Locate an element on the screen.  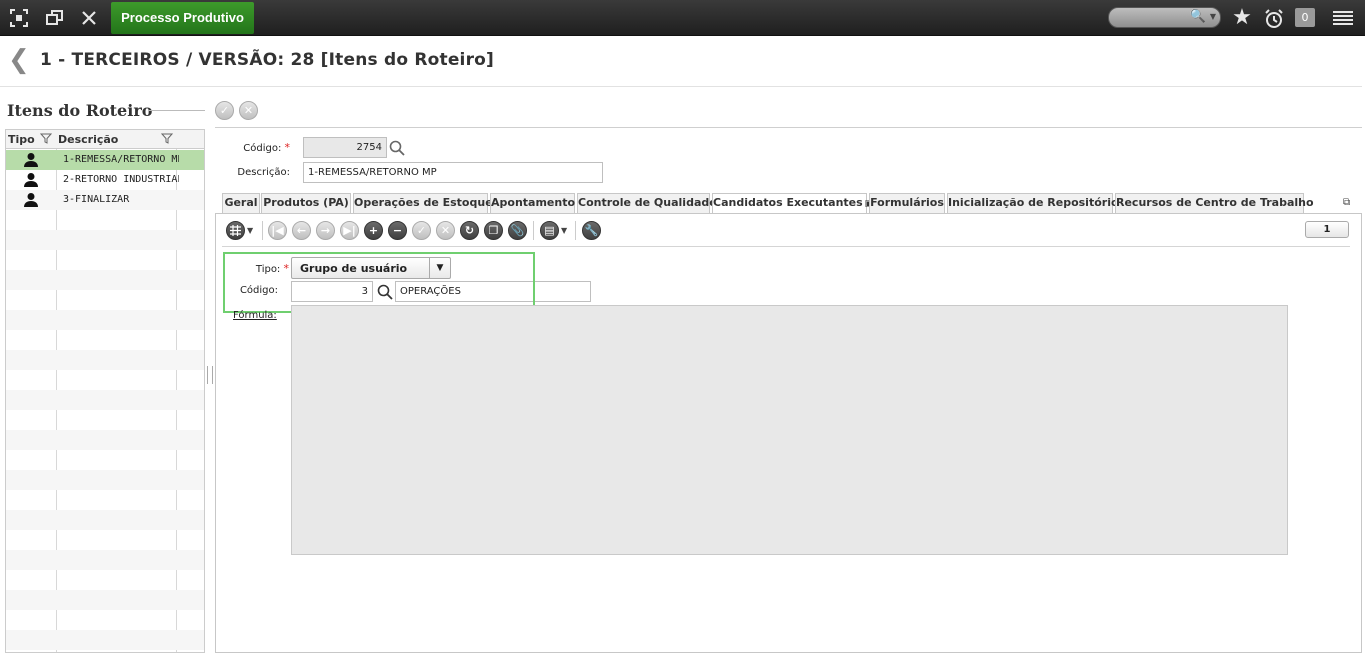
header-divider is located at coordinates (681, 86).